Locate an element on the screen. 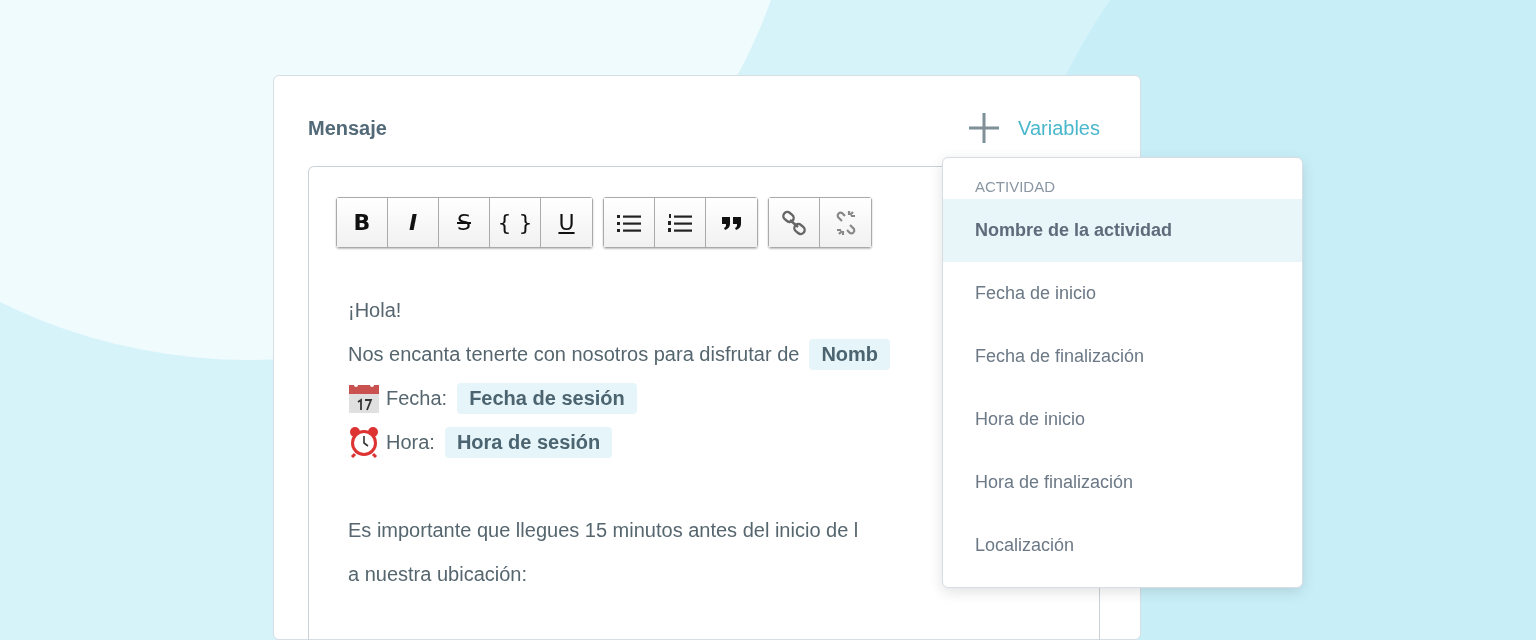 This screenshot has height=640, width=1536. variable-tag: Fecha de sesión is located at coordinates (547, 398).